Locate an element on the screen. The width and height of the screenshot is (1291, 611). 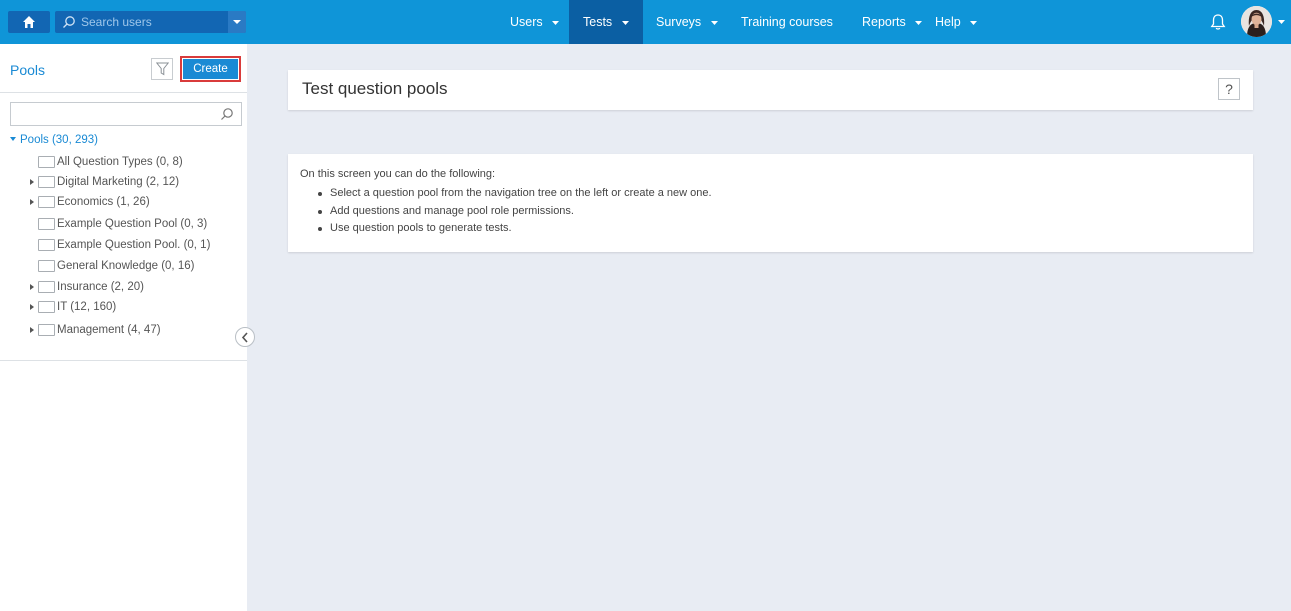
tree-item-label: General Knowledge (0, 16) is located at coordinates (126, 266).